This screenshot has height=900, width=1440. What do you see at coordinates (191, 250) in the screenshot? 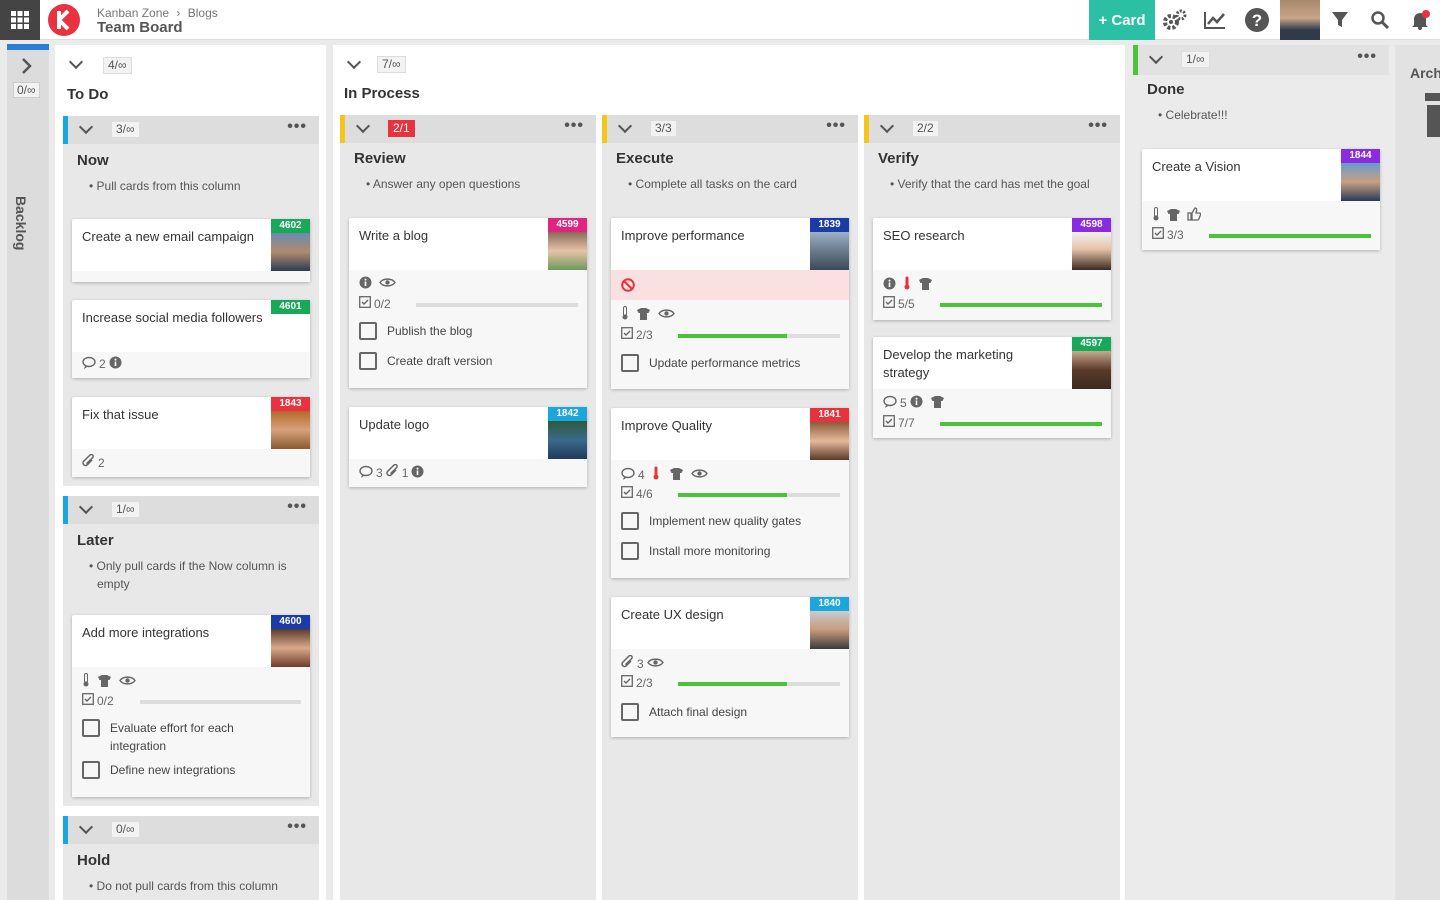
I see `card-4602: Create a new email campaign 4602` at bounding box center [191, 250].